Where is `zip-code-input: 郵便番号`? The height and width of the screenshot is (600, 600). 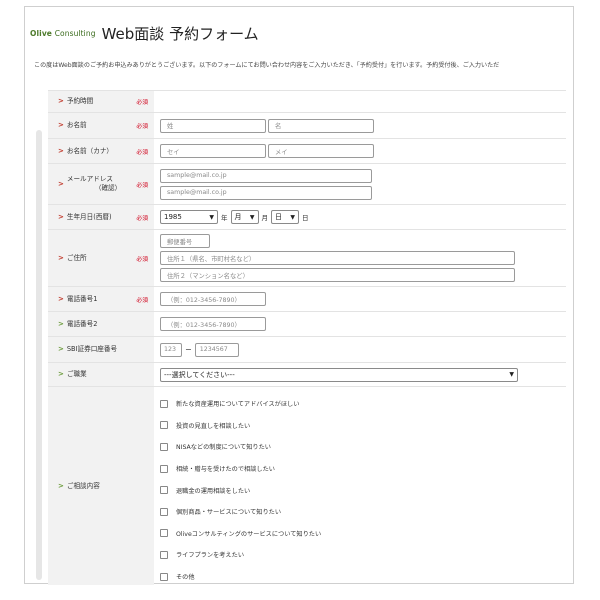 zip-code-input: 郵便番号 is located at coordinates (185, 241).